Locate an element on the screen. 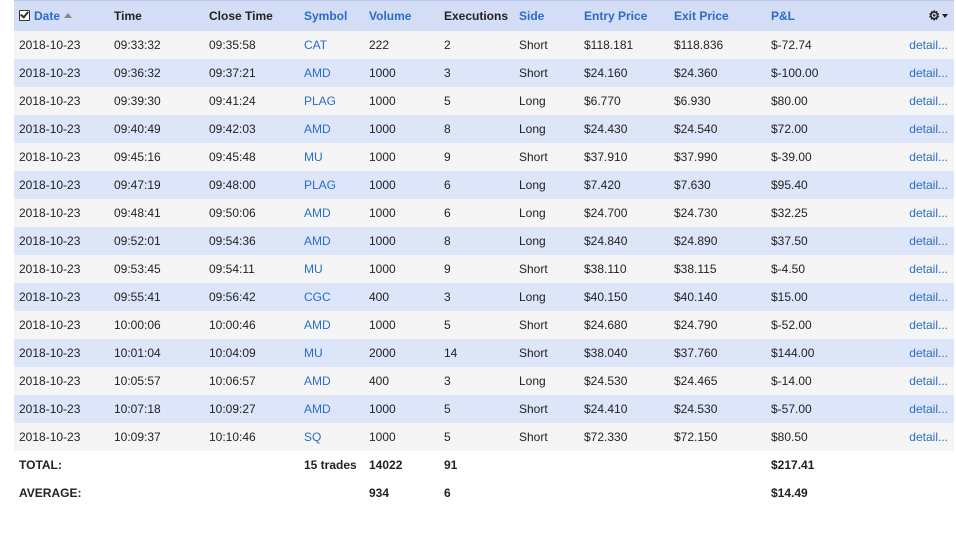 This screenshot has height=533, width=956. gear-icon: ⚙ is located at coordinates (934, 15).